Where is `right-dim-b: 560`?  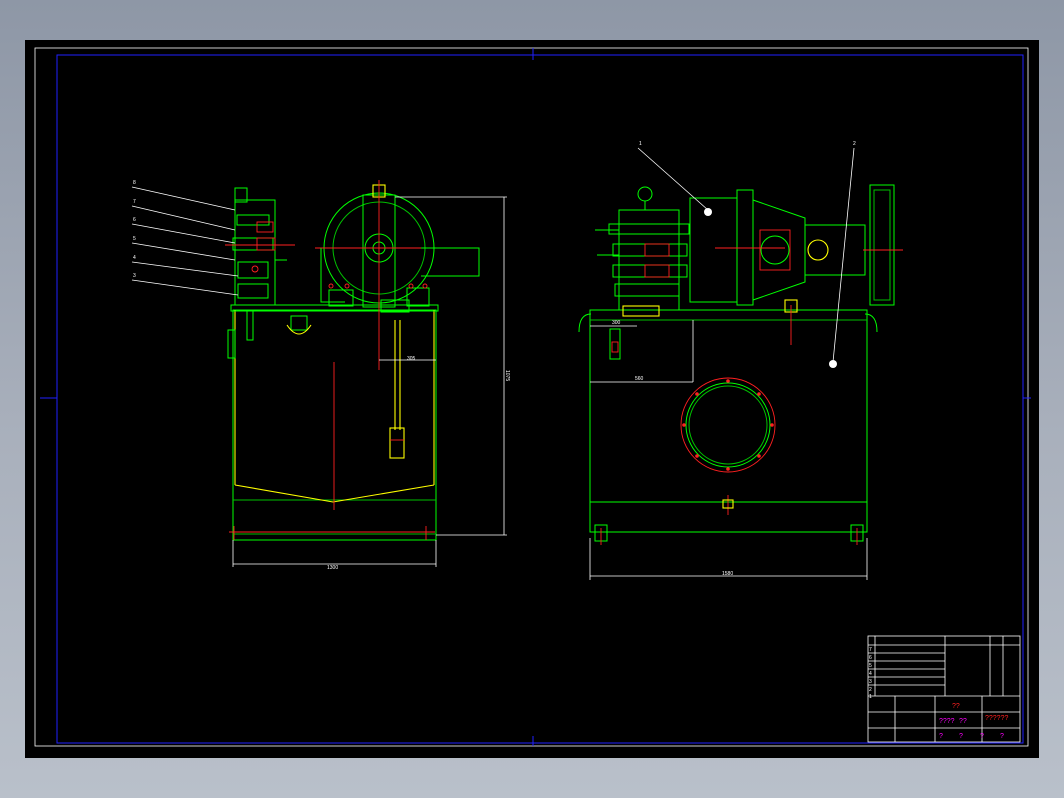
right-dim-b: 560 is located at coordinates (639, 379).